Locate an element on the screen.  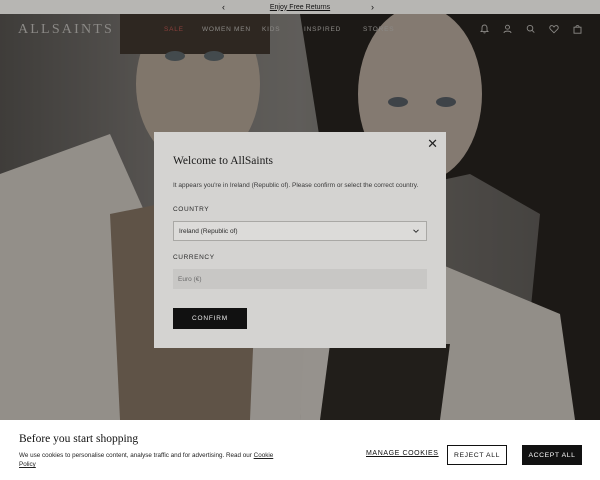
nav-link-stores: STORES is located at coordinates (378, 29).